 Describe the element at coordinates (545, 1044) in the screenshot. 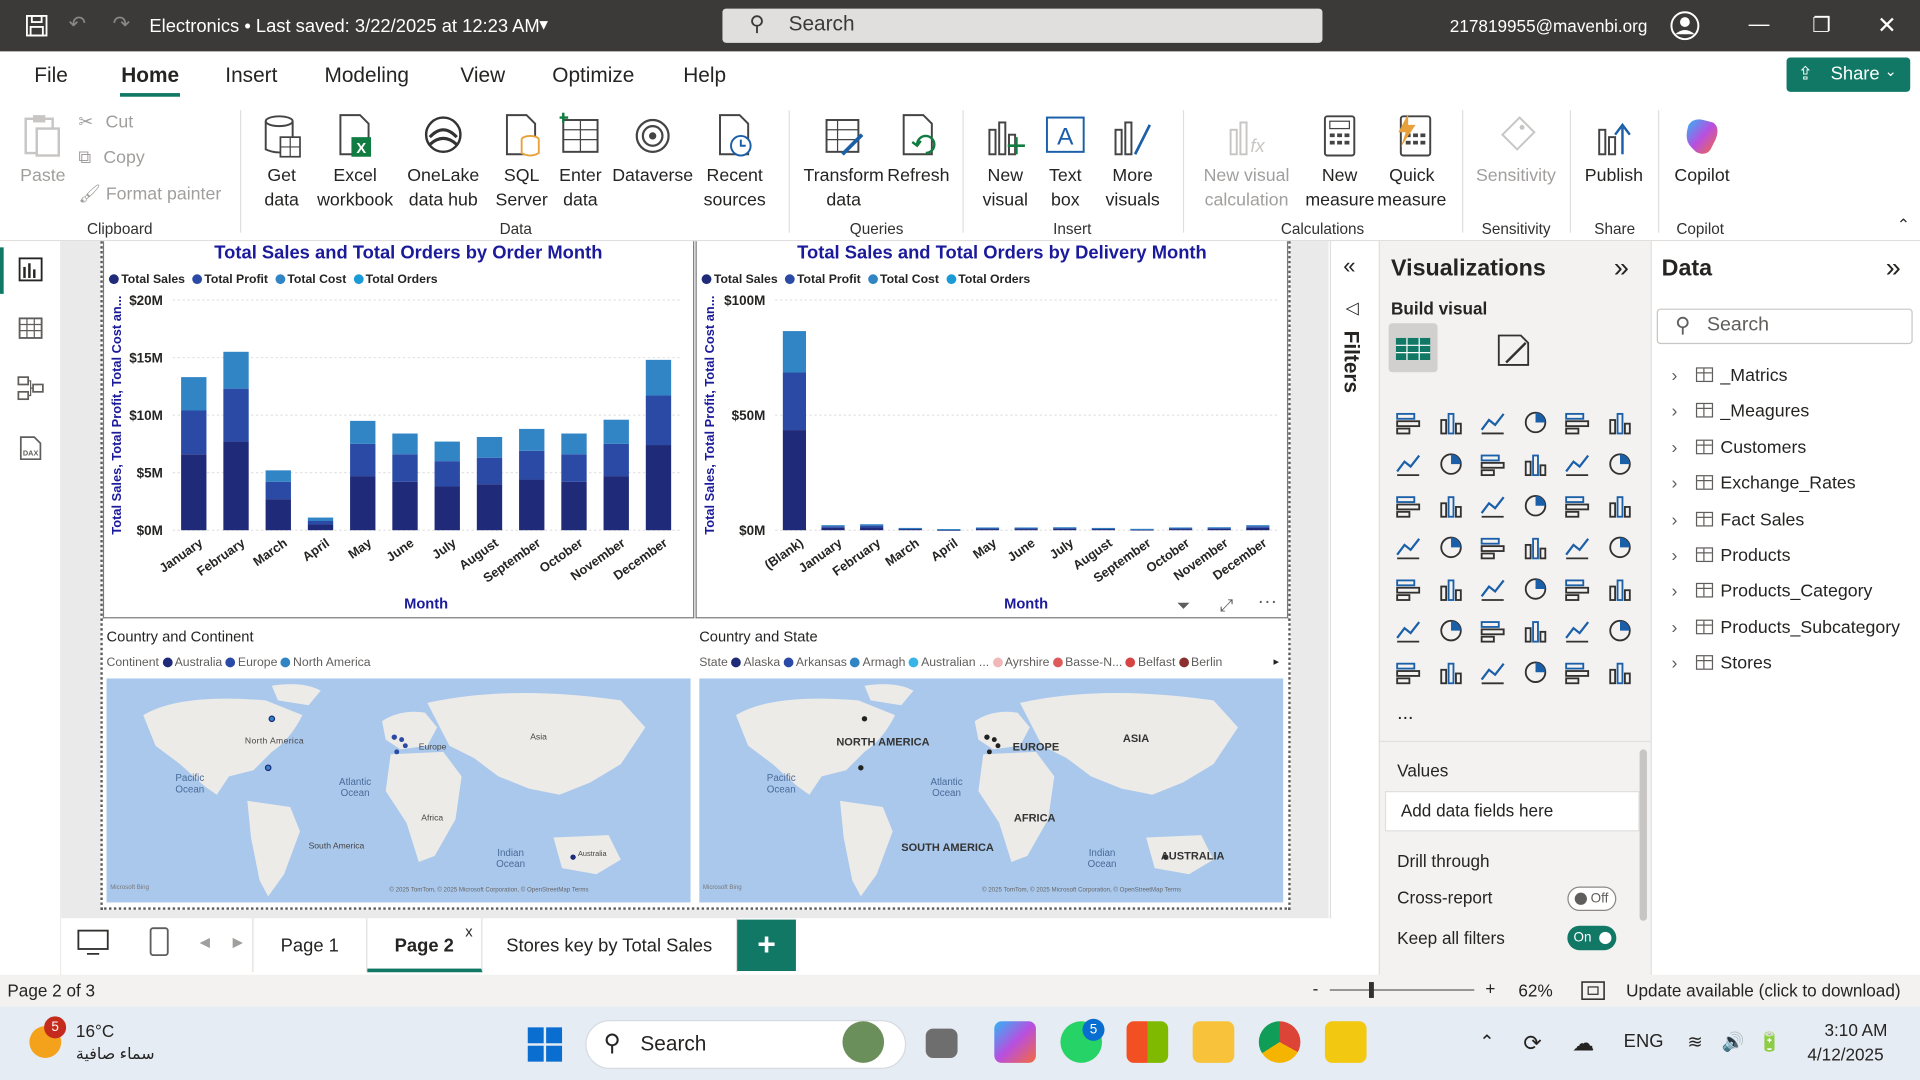

I see `windows-start-icon` at that location.